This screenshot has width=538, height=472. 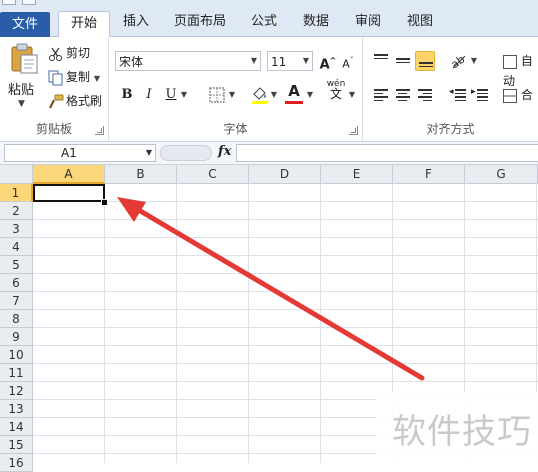 What do you see at coordinates (387, 153) in the screenshot?
I see `formula-input` at bounding box center [387, 153].